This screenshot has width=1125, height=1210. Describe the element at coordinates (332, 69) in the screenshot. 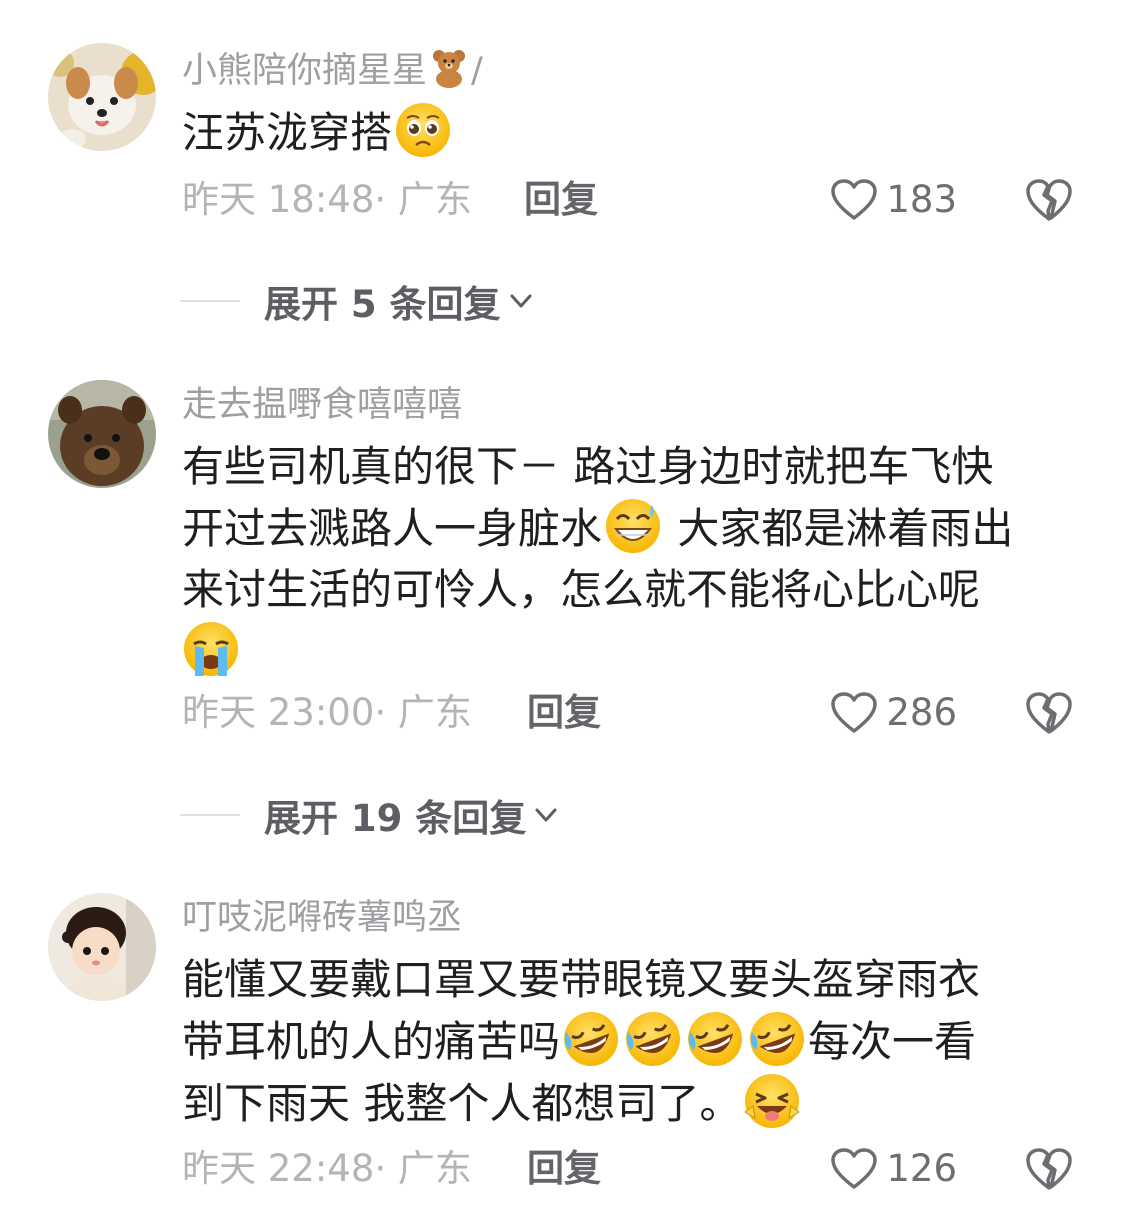

I see `username: 小熊陪你摘星星 /` at that location.